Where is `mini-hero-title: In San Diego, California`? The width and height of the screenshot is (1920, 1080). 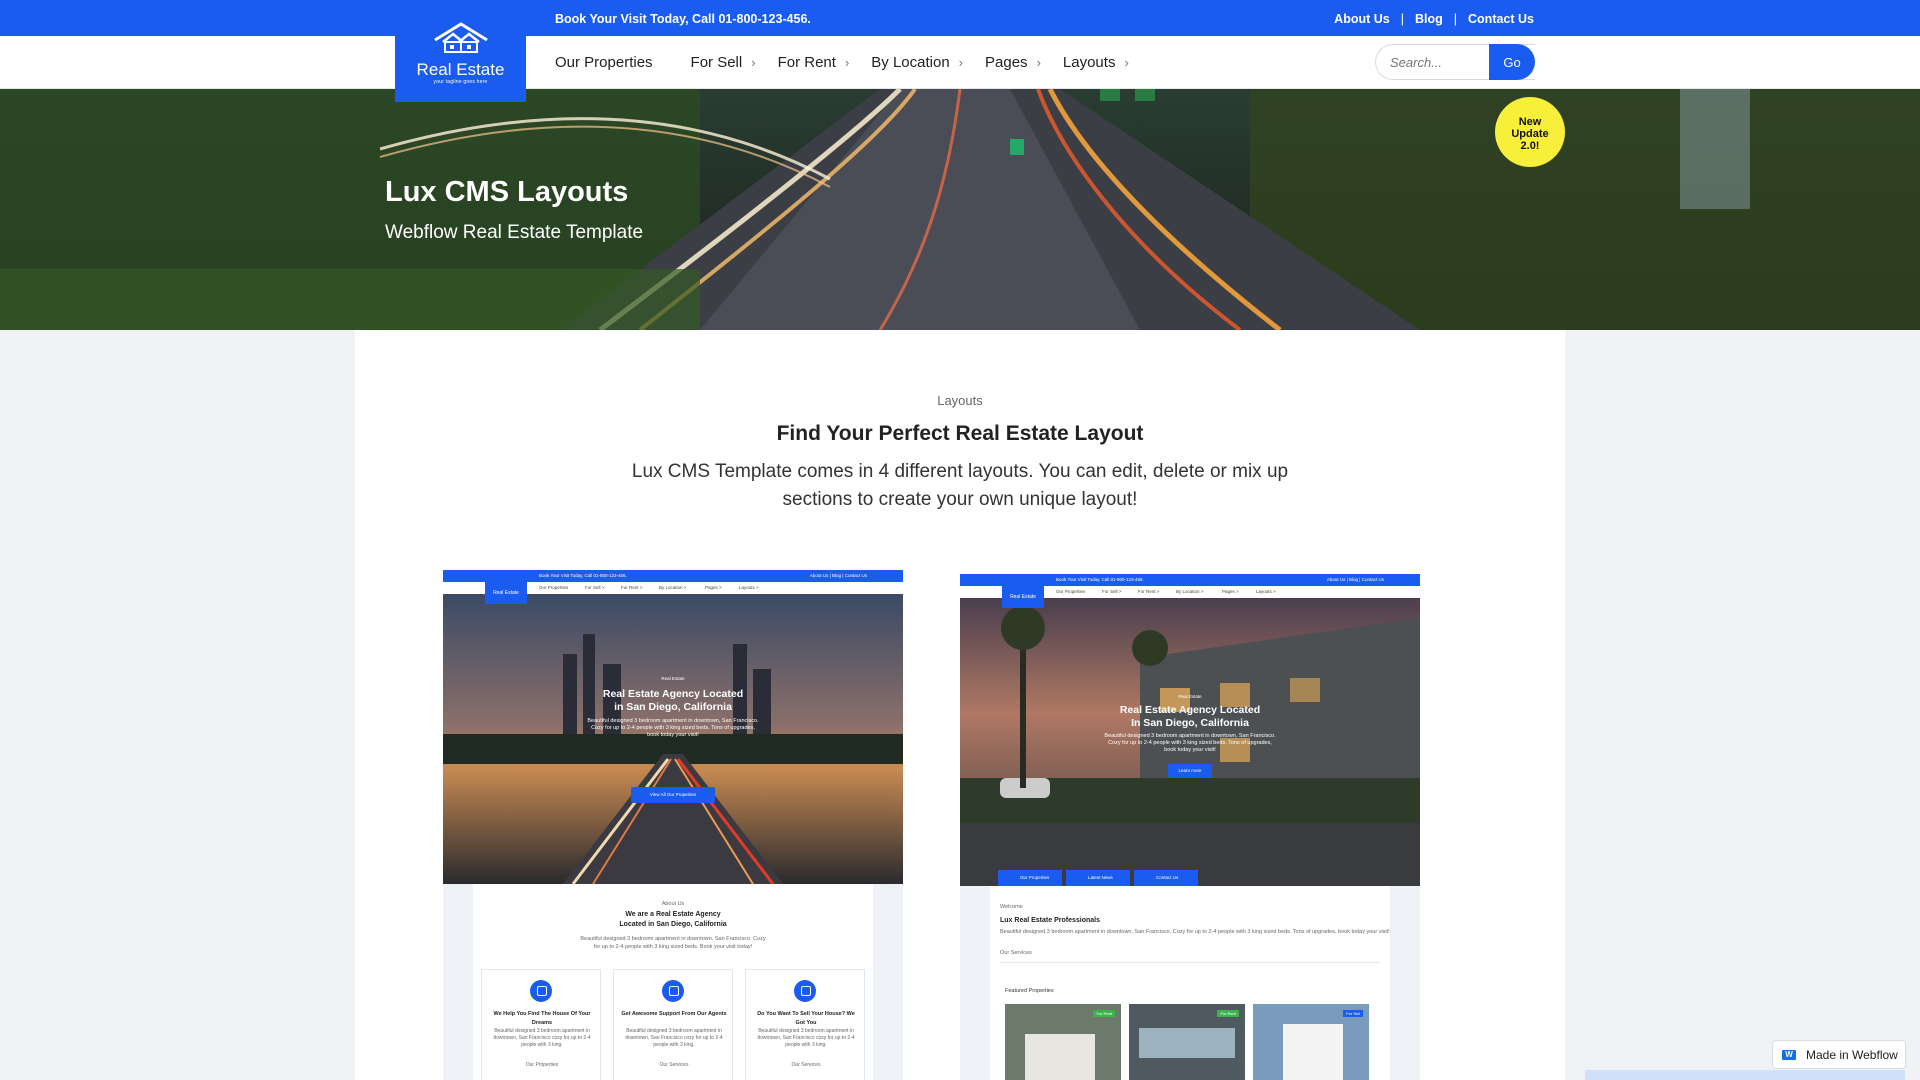
mini-hero-title: In San Diego, California is located at coordinates (1190, 723).